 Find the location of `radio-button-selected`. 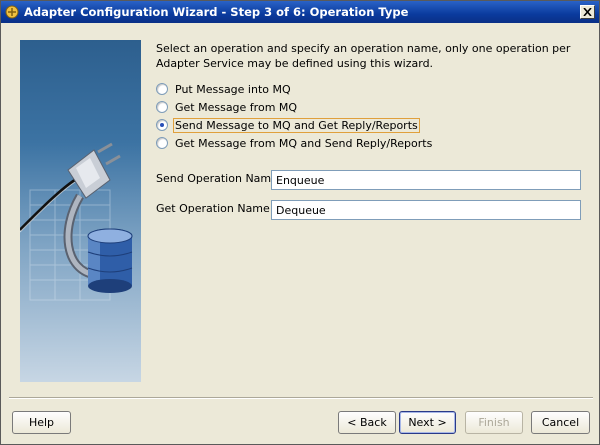

radio-button-selected is located at coordinates (162, 125).